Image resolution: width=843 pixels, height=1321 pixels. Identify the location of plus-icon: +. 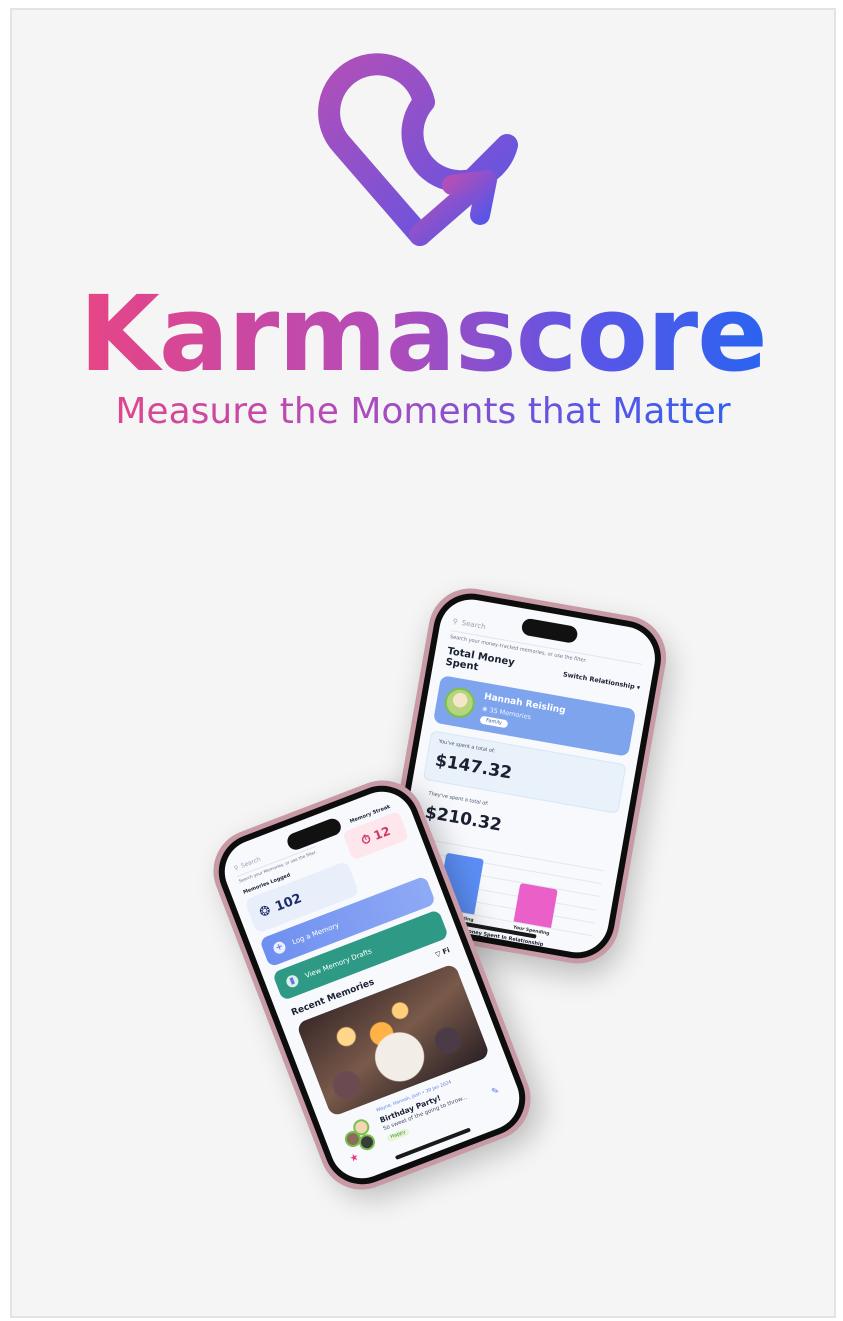
(279, 947).